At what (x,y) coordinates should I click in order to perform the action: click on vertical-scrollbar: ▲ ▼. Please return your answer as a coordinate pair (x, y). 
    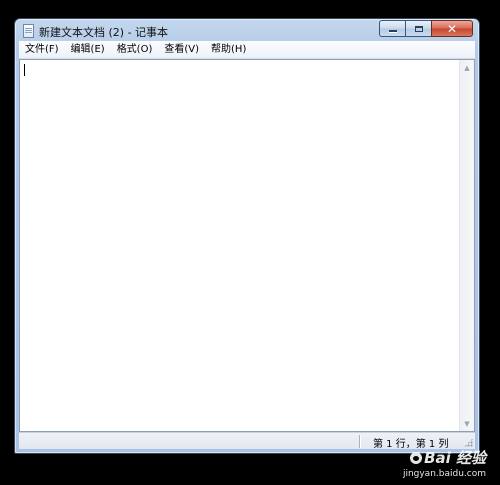
    Looking at the image, I should click on (466, 245).